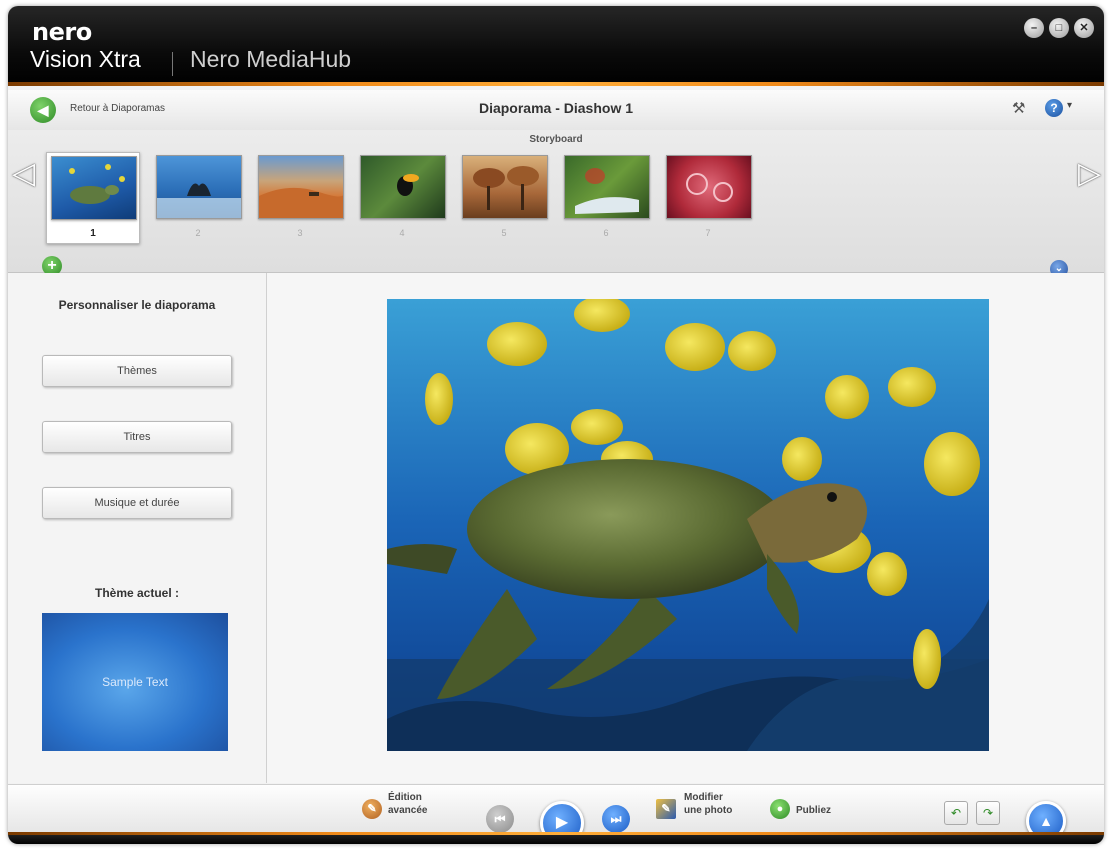  I want to click on theme-preview-text: Sample Text, so click(135, 682).